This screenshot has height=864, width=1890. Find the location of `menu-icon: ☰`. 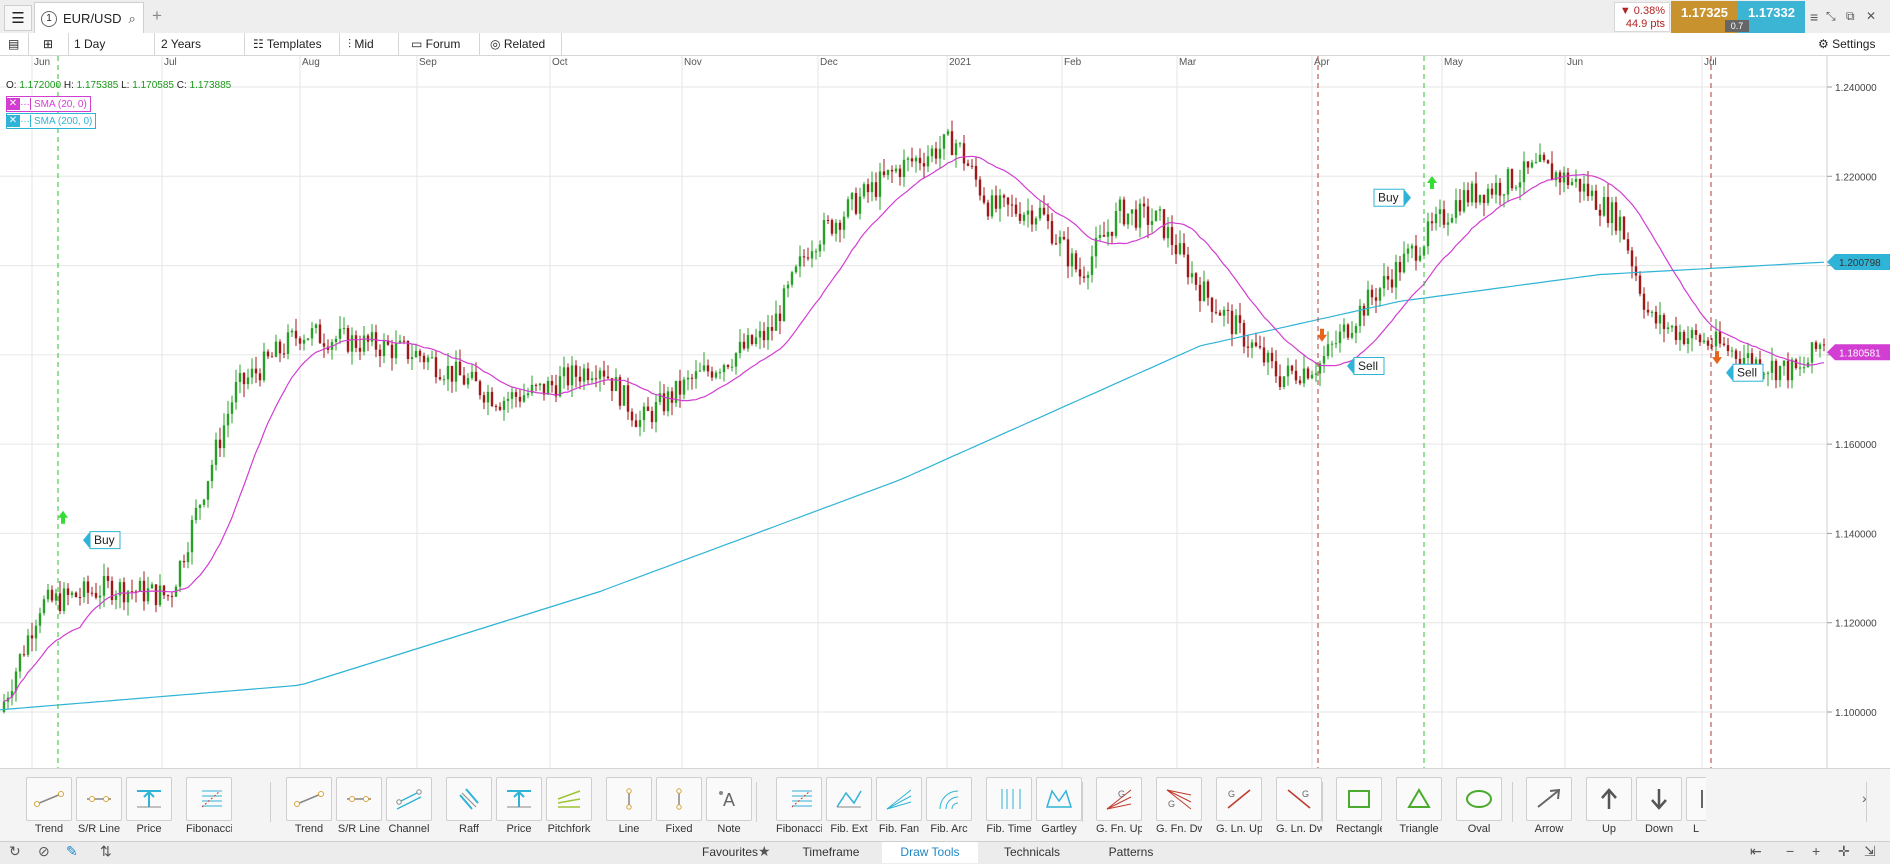

menu-icon: ☰ is located at coordinates (18, 18).